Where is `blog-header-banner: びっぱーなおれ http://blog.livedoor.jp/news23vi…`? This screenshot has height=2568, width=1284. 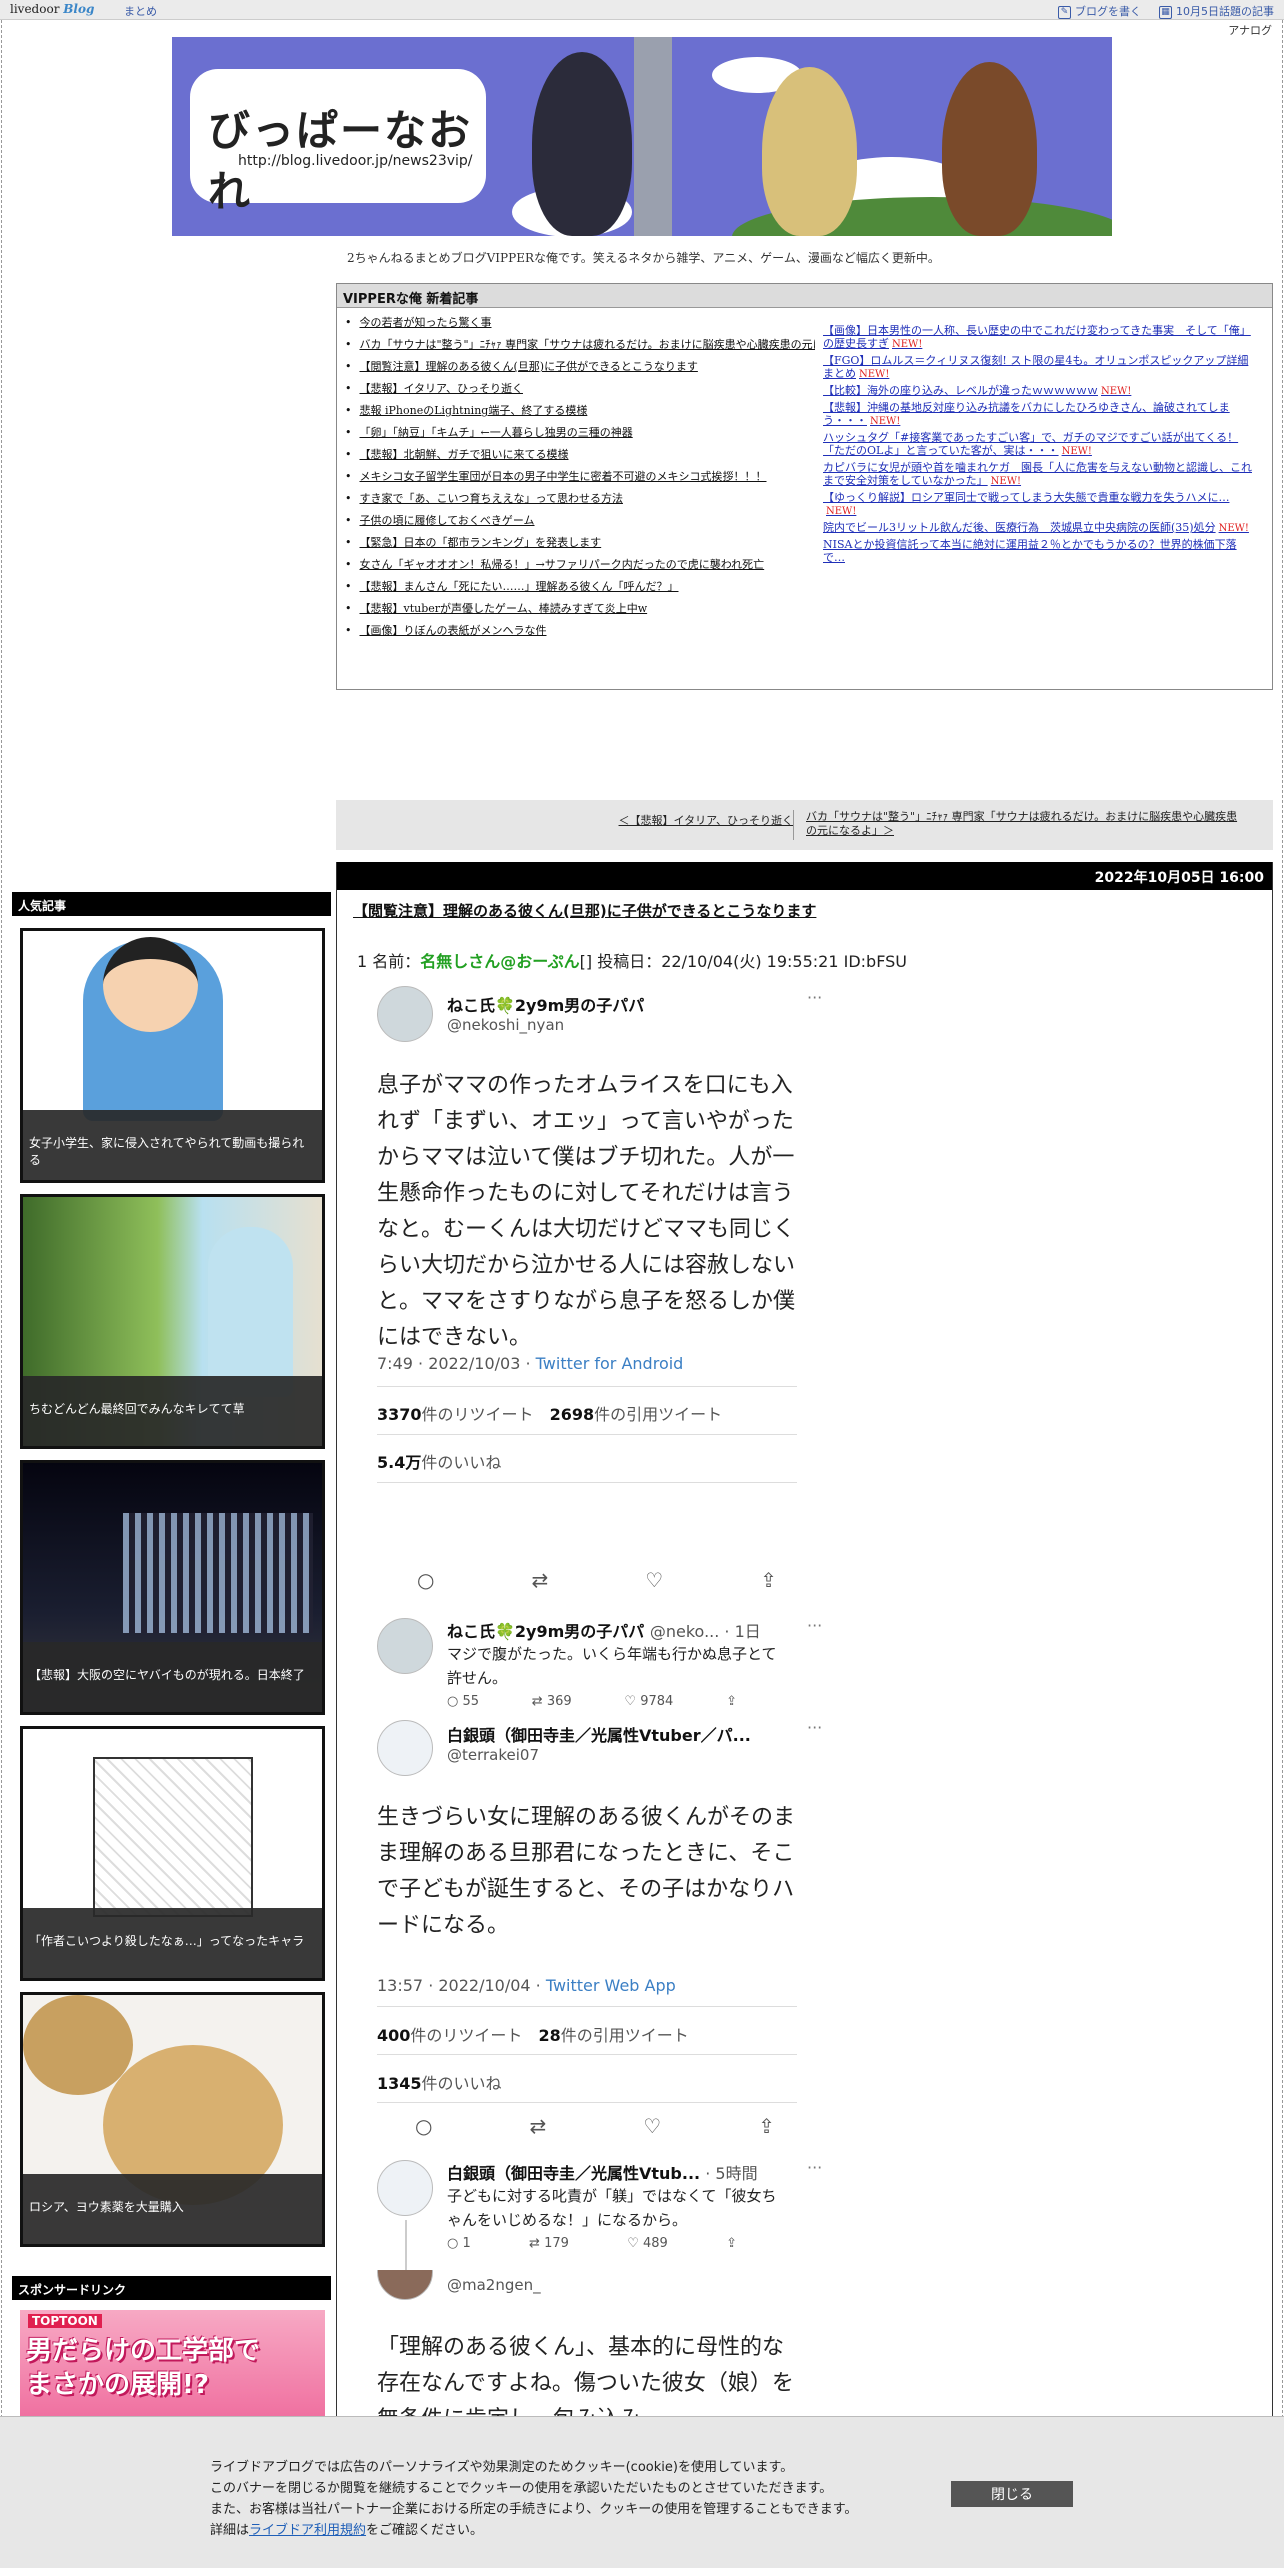 blog-header-banner: びっぱーなおれ http://blog.livedoor.jp/news23vi… is located at coordinates (642, 136).